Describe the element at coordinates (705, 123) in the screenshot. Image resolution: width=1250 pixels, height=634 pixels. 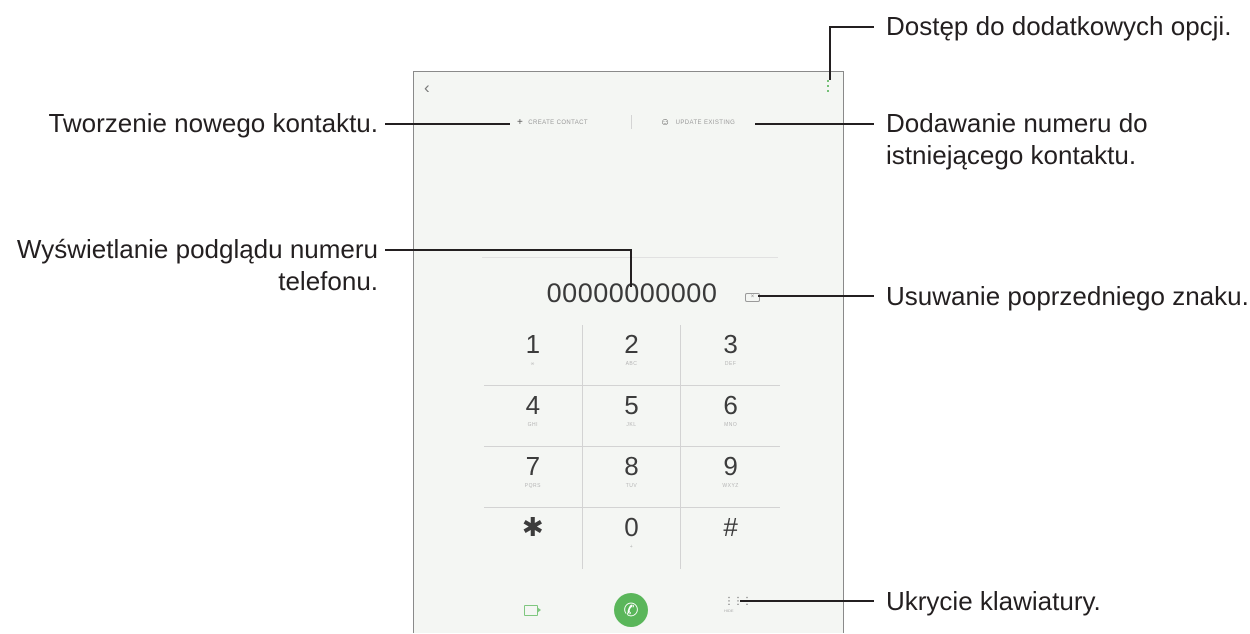
I see `update-existing-label: UPDATE EXISTING` at that location.